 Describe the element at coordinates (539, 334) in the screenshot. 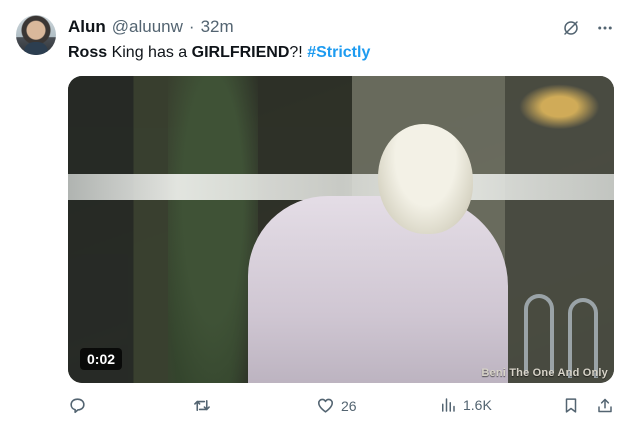

I see `video-frame-tap` at that location.